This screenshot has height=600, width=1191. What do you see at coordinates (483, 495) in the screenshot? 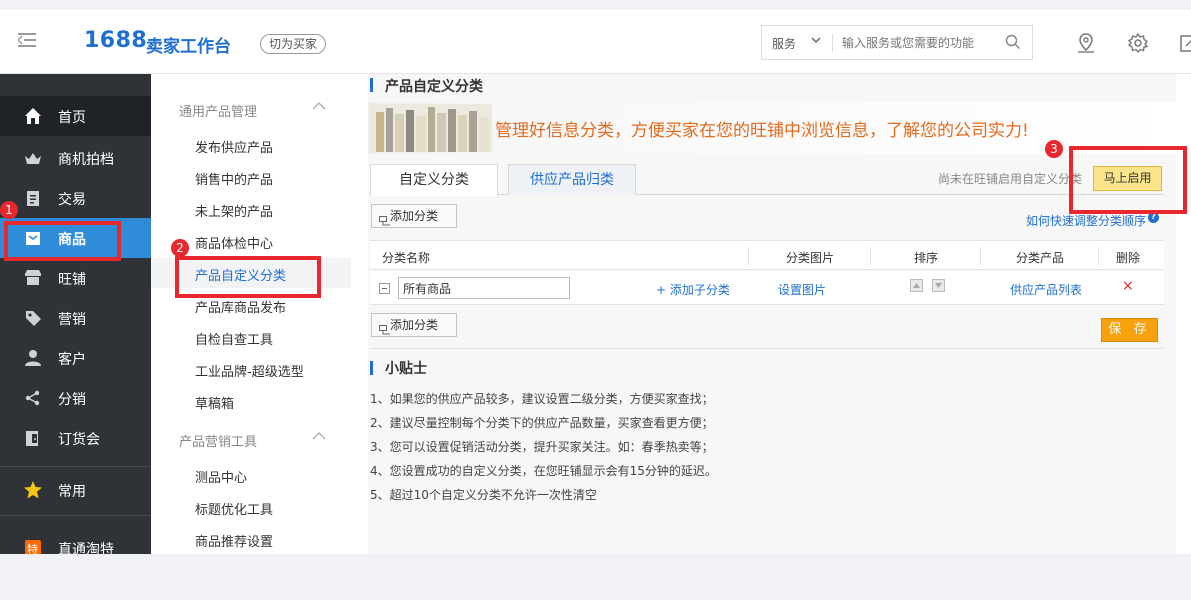
I see `tip-item: 5、超过10个自定义分类不允许一次性清空` at bounding box center [483, 495].